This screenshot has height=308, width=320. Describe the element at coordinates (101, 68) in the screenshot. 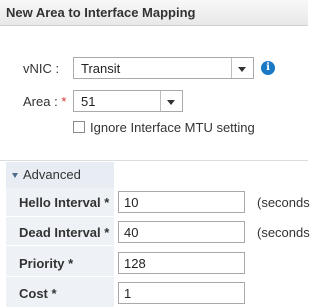

I see `vnic-value: Transit` at that location.